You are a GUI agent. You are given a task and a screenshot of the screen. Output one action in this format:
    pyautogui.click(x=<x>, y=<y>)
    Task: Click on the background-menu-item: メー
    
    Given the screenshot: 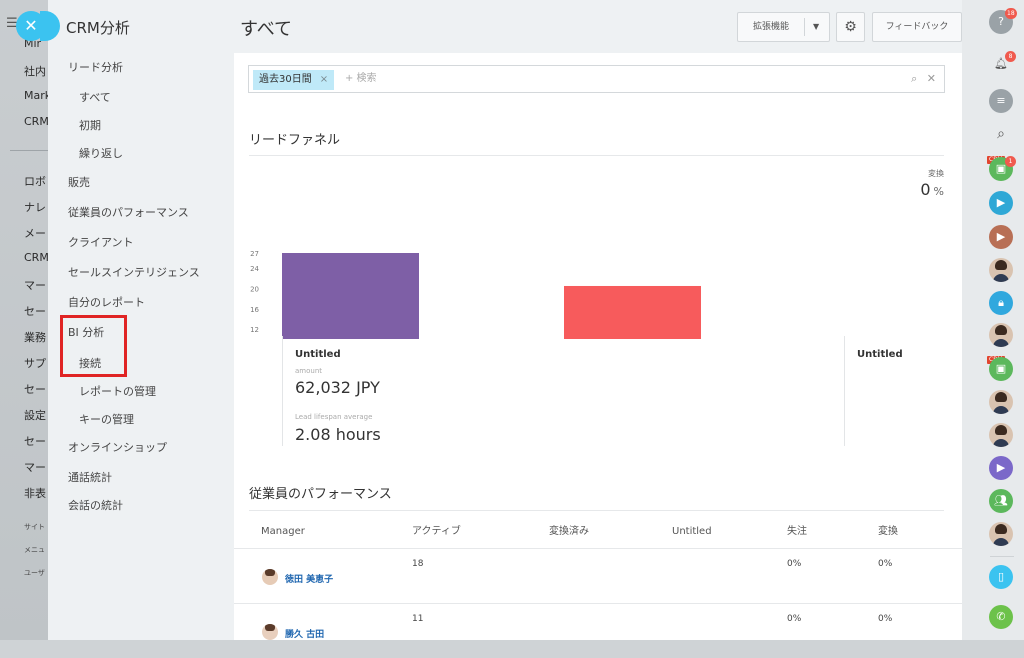 What is the action you would take?
    pyautogui.click(x=35, y=233)
    